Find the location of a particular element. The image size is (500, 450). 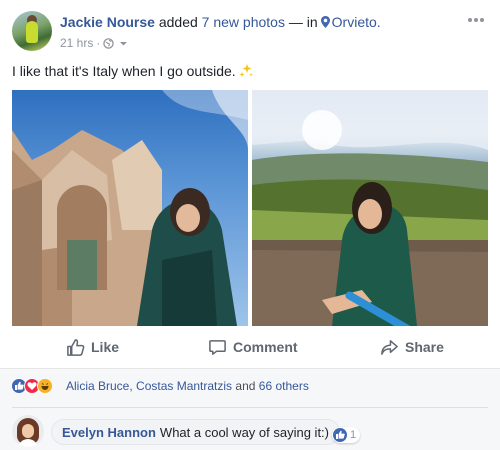

post-actions-bar: Like Comment Share is located at coordinates (250, 347).